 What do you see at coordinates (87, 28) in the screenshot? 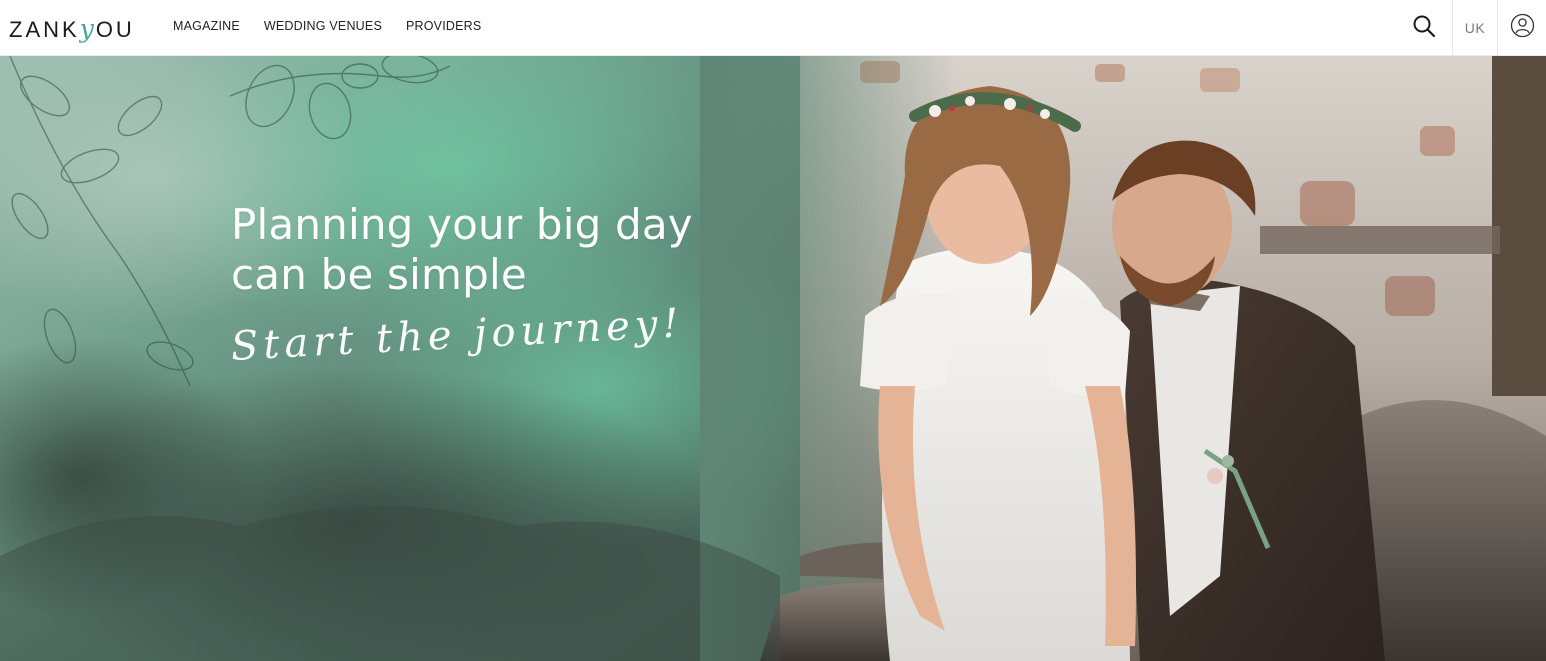
I see `logo-mark: y` at bounding box center [87, 28].